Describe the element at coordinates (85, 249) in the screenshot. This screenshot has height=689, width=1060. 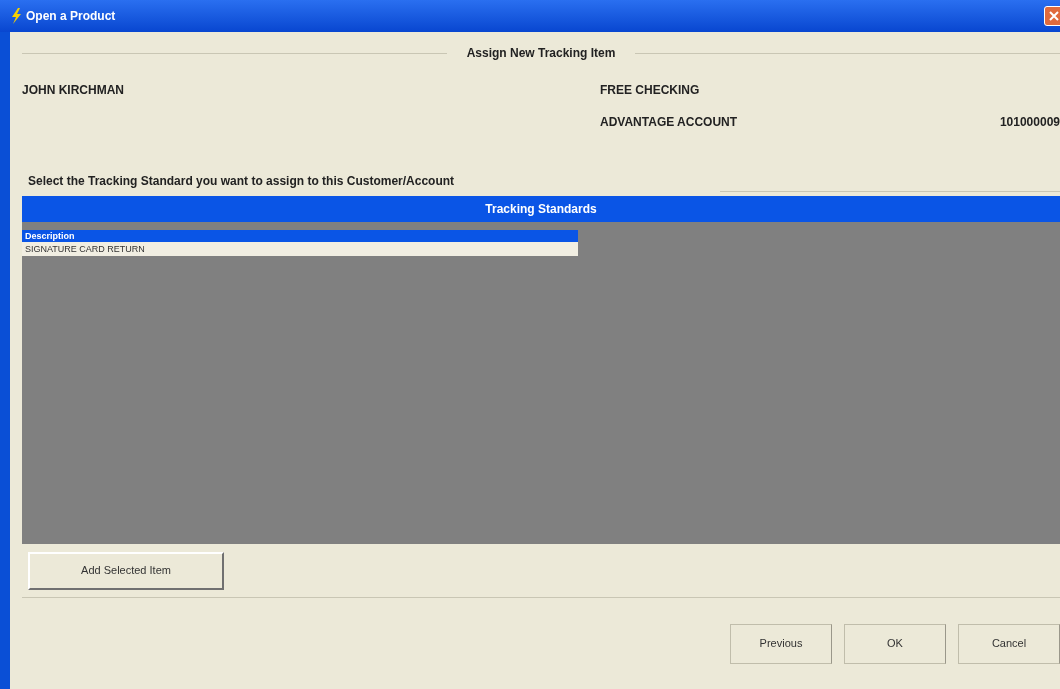
I see `table-cell-text: SIGNATURE CARD RETURN` at that location.